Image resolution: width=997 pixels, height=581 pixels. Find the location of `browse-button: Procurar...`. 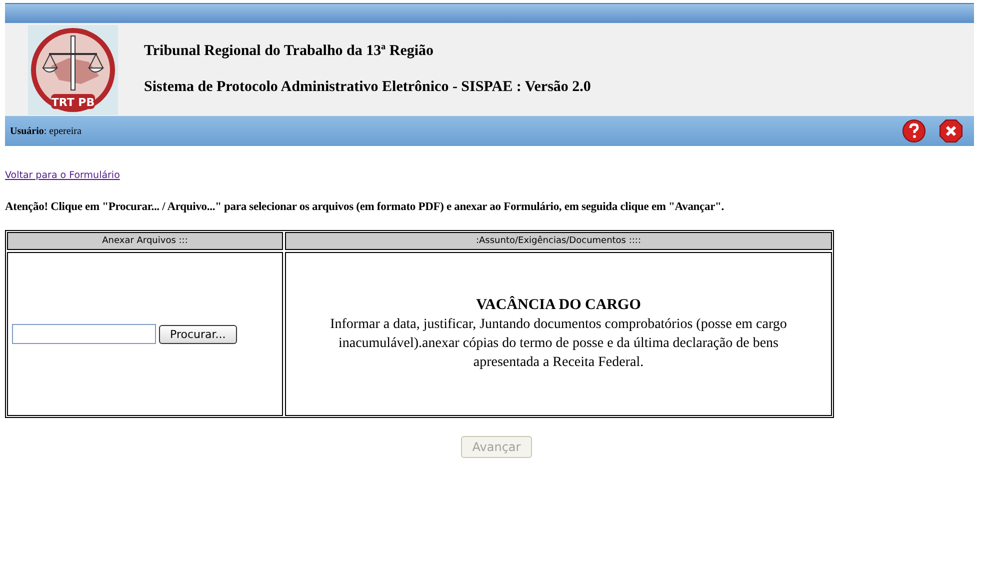

browse-button: Procurar... is located at coordinates (198, 334).